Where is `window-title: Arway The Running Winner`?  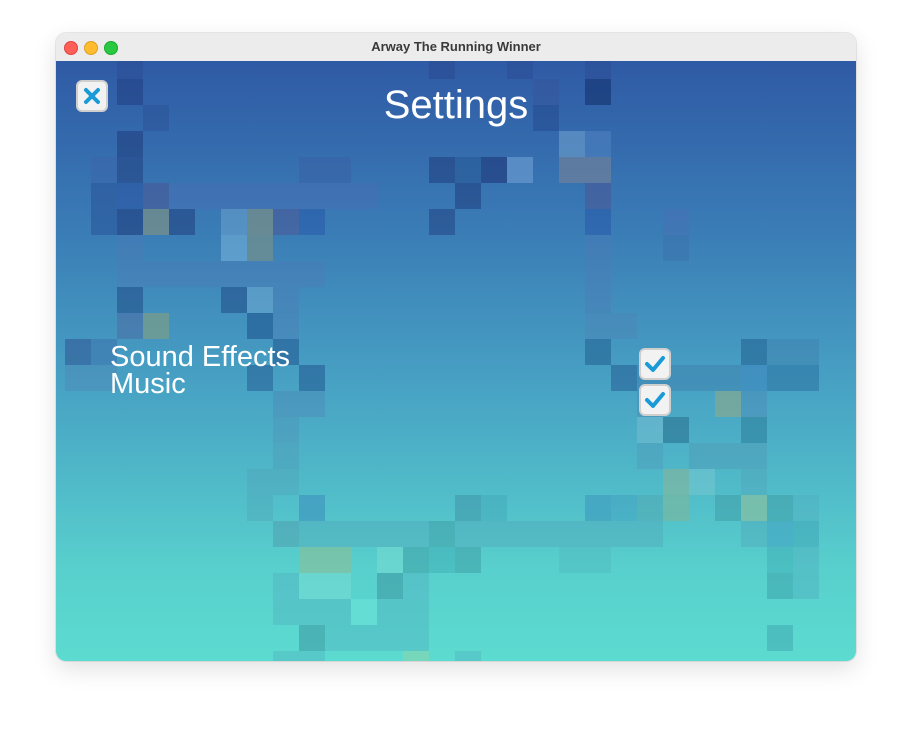
window-title: Arway The Running Winner is located at coordinates (456, 46).